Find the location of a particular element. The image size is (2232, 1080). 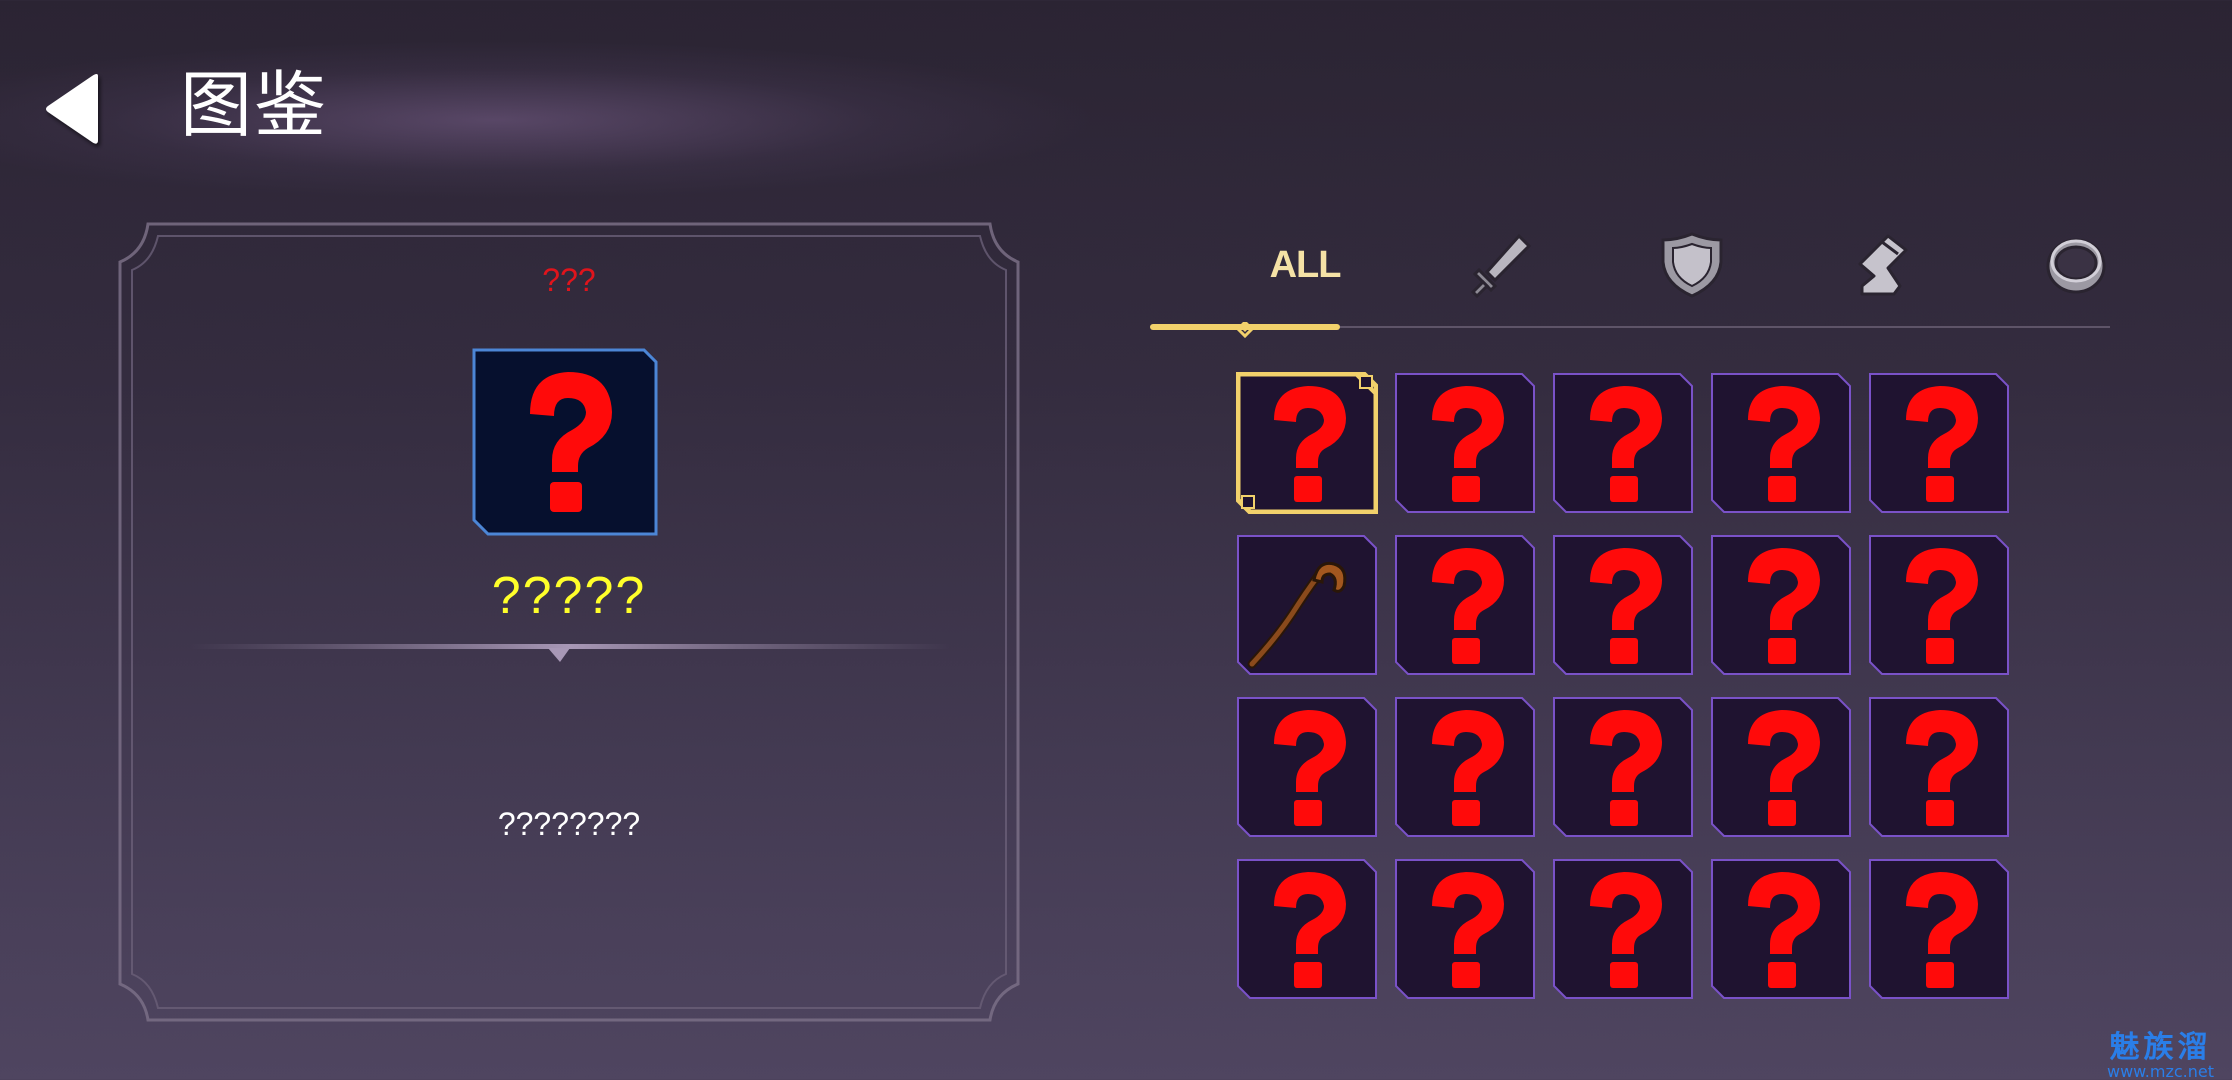

tab-all-label: ALL is located at coordinates (1305, 264).